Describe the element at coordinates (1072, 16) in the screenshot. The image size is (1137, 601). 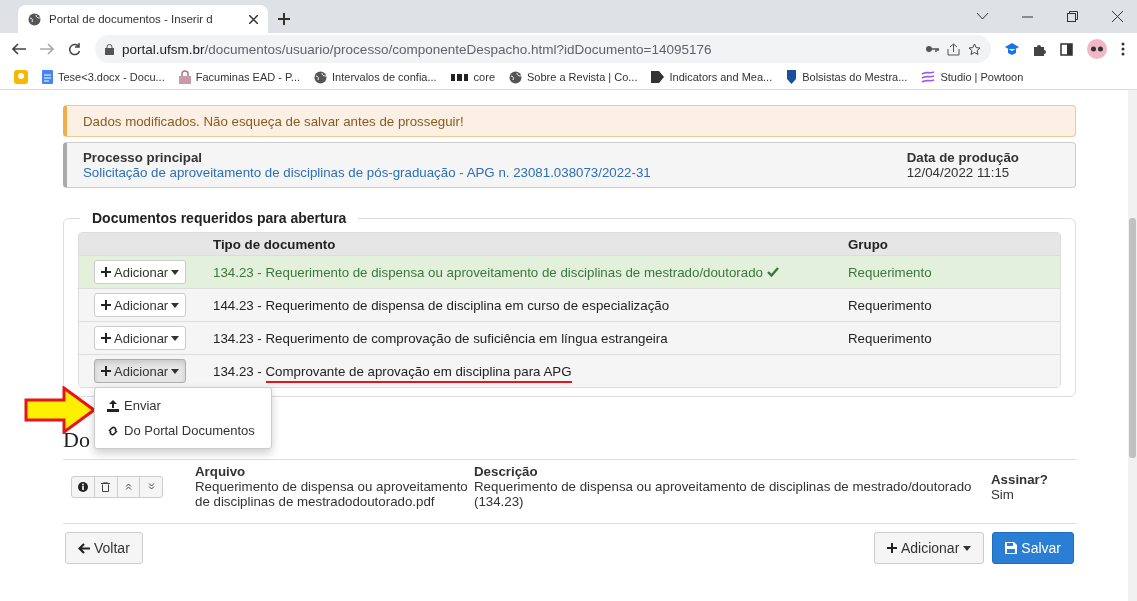
I see `restore-icon` at that location.